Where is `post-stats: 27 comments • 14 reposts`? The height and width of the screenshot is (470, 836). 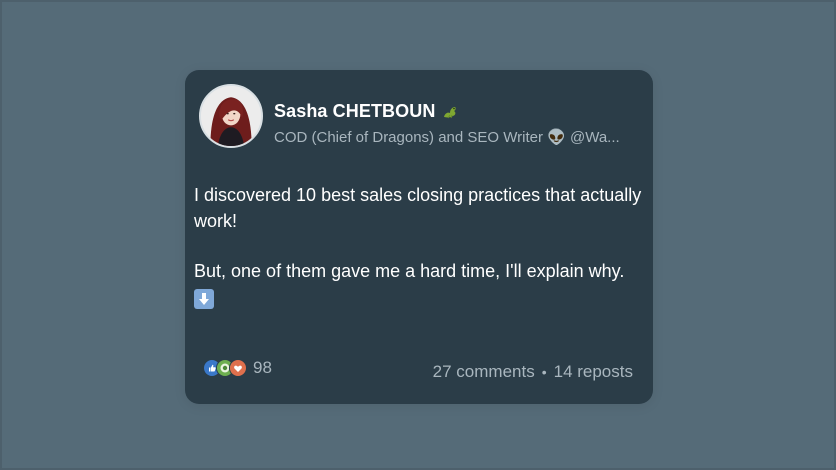 post-stats: 27 comments • 14 reposts is located at coordinates (533, 372).